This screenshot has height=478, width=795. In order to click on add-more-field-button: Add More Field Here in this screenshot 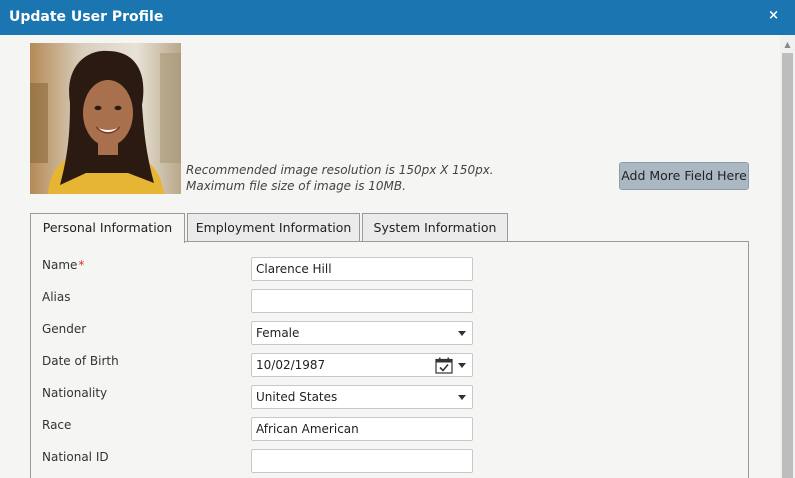, I will do `click(684, 176)`.